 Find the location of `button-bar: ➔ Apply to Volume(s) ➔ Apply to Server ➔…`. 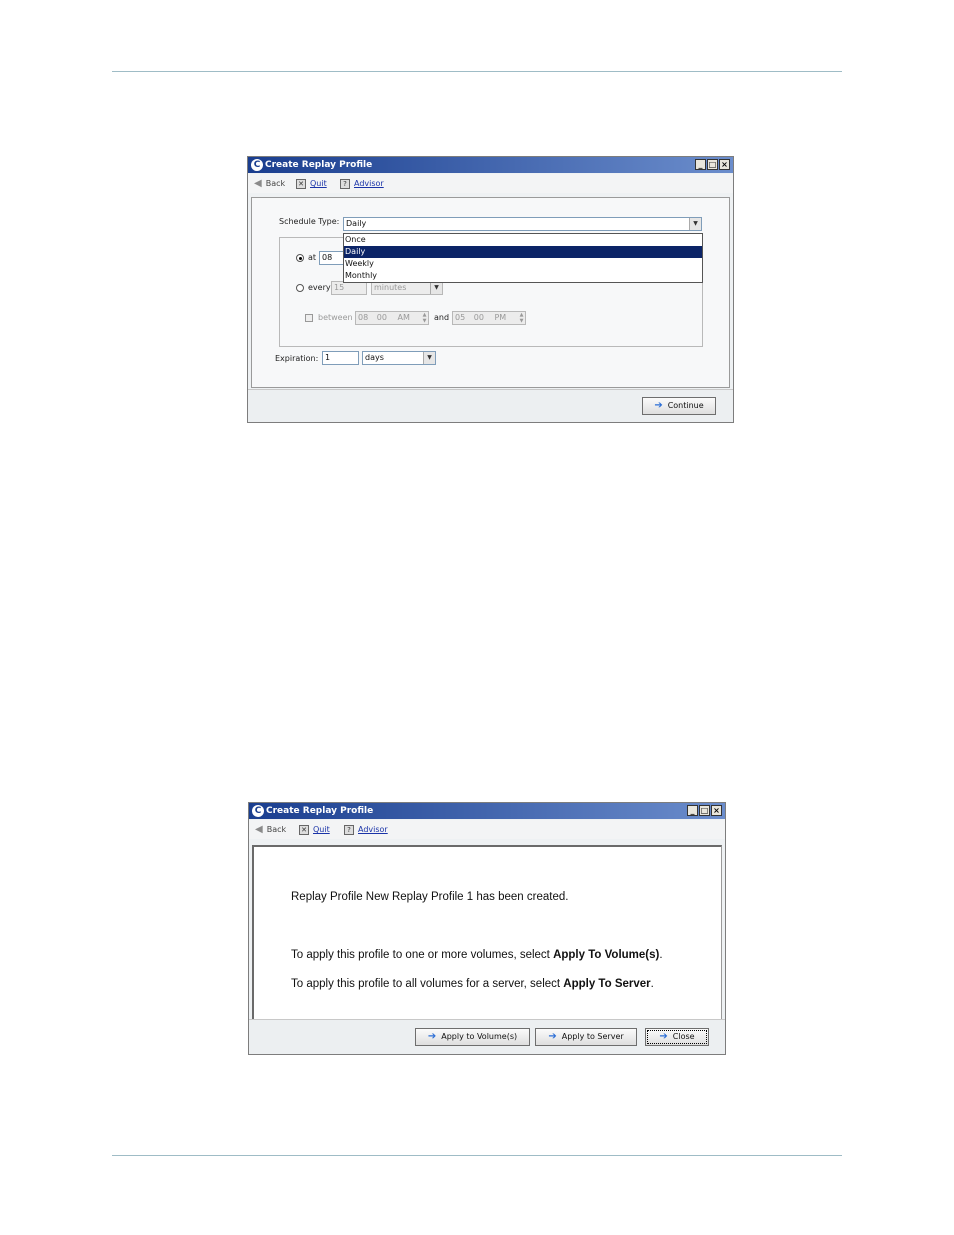

button-bar: ➔ Apply to Volume(s) ➔ Apply to Server ➔… is located at coordinates (487, 1036).